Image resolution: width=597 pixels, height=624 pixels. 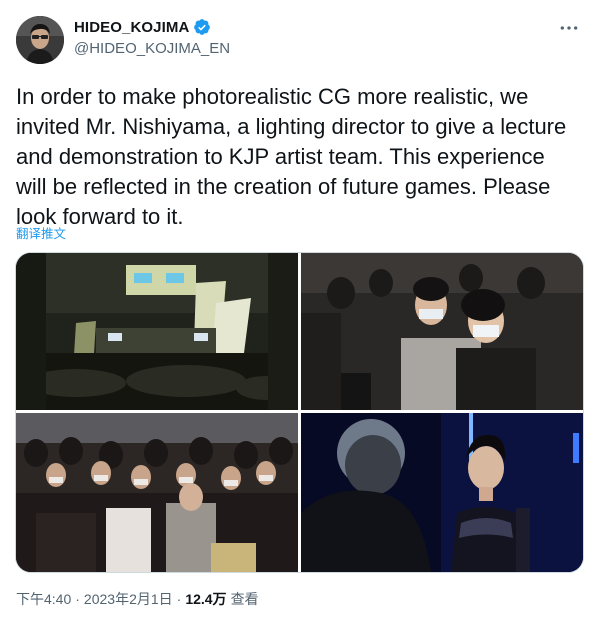 I want to click on avatar-image, so click(x=40, y=40).